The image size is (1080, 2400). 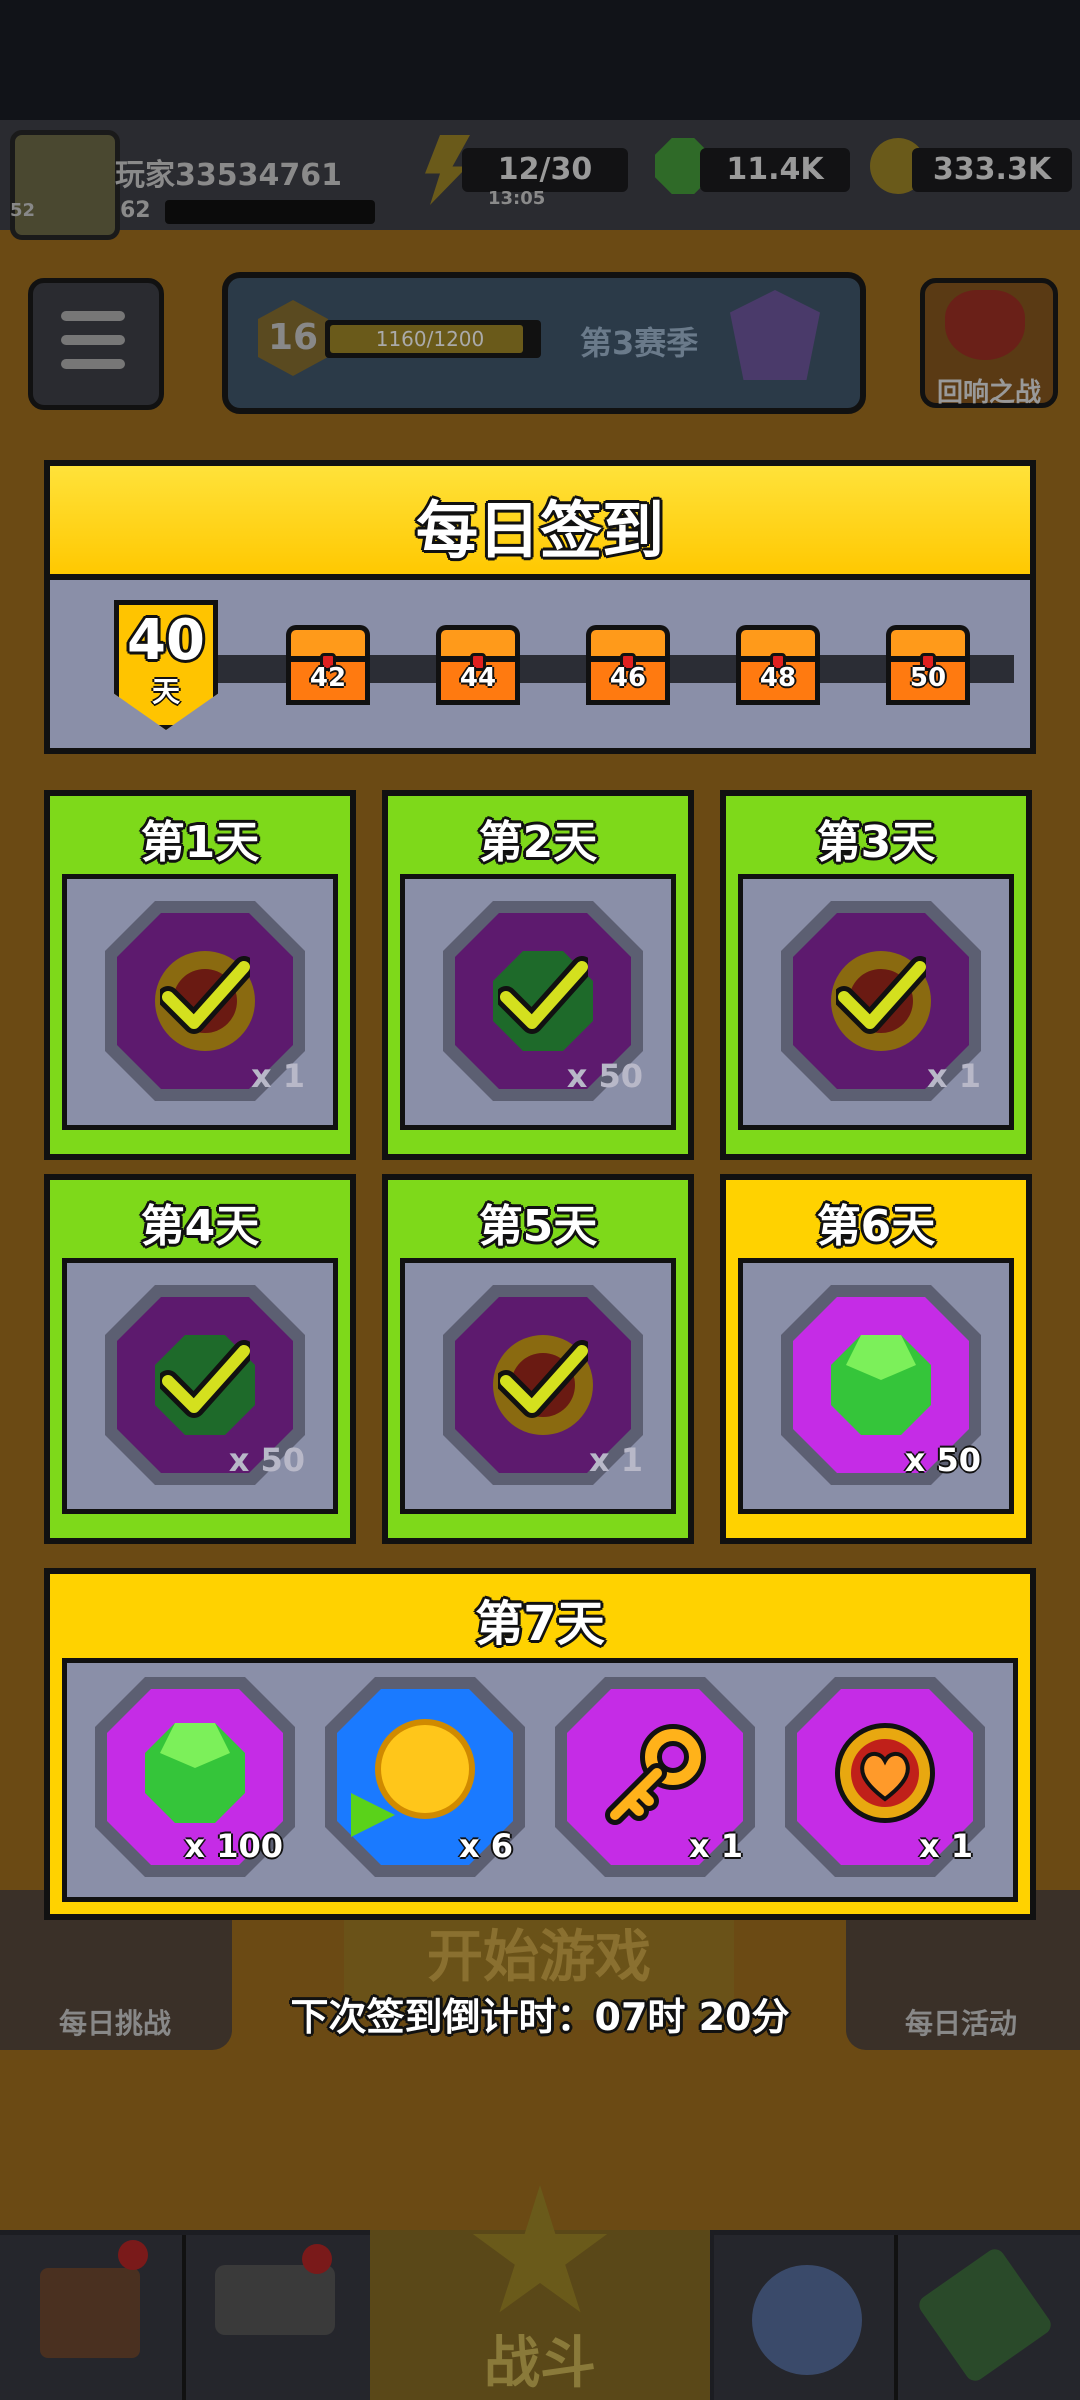 What do you see at coordinates (430, 339) in the screenshot?
I see `season-progress-text: 1160/1200` at bounding box center [430, 339].